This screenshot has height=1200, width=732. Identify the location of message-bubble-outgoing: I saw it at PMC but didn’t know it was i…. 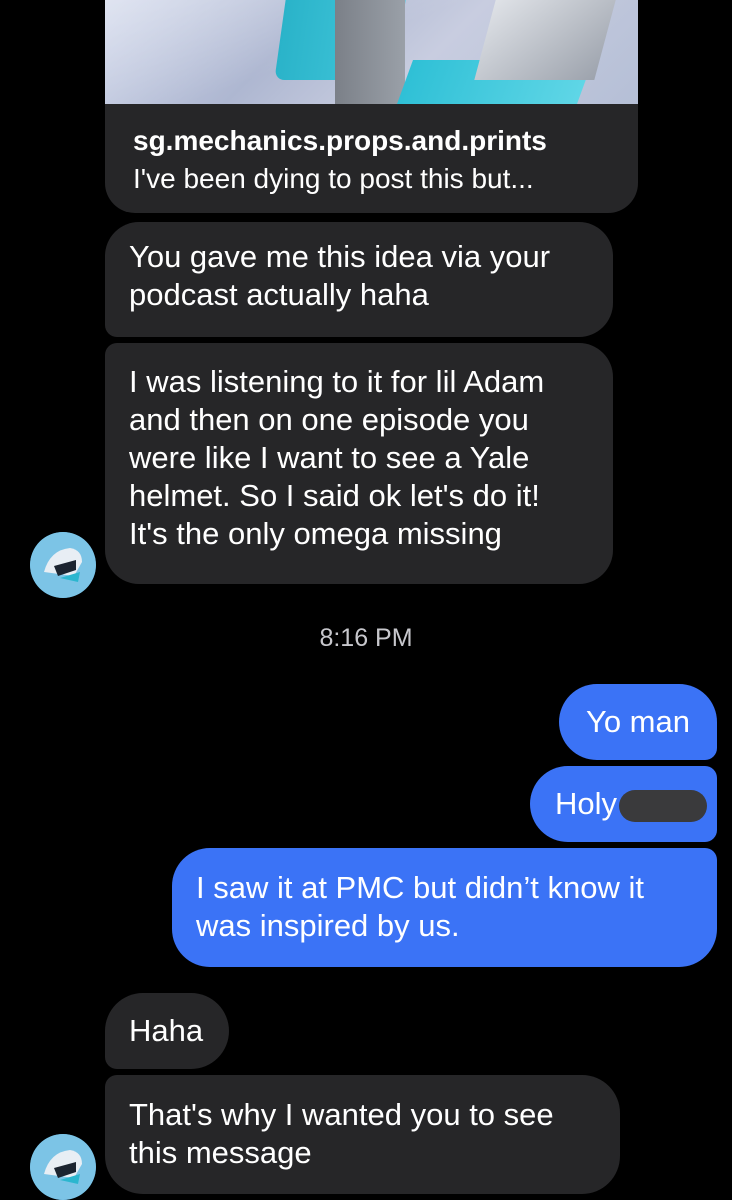
(444, 907).